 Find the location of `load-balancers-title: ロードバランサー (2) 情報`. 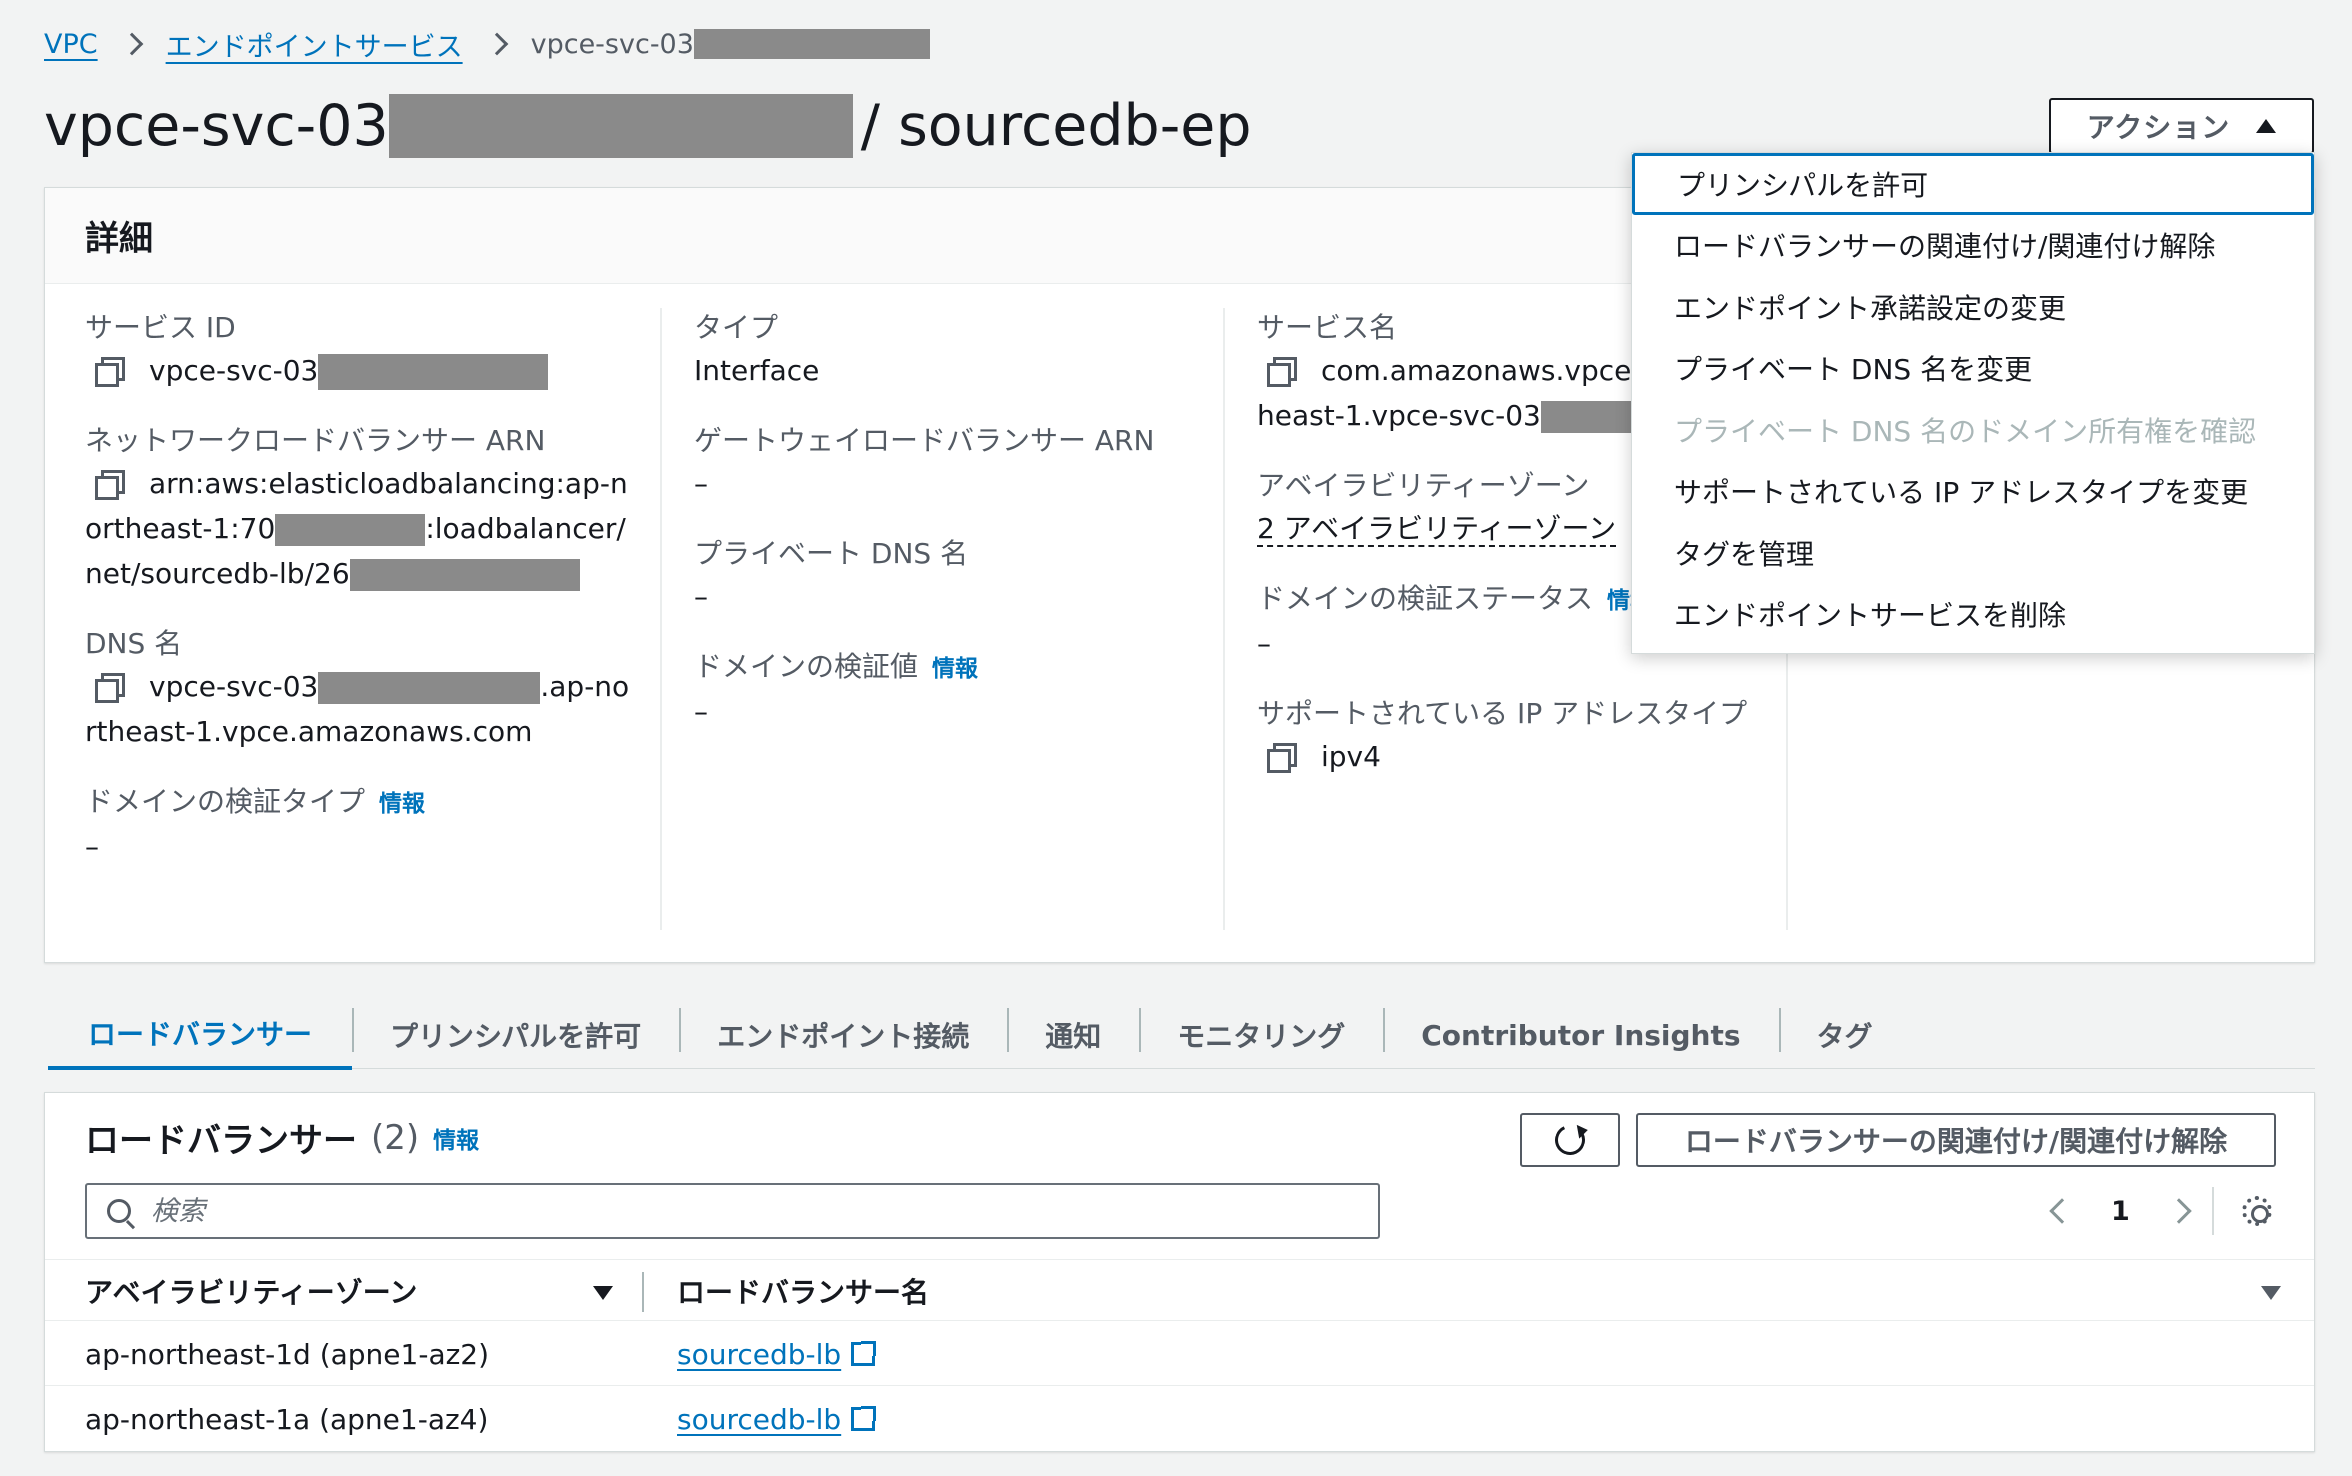

load-balancers-title: ロードバランサー (2) 情報 is located at coordinates (282, 1137).